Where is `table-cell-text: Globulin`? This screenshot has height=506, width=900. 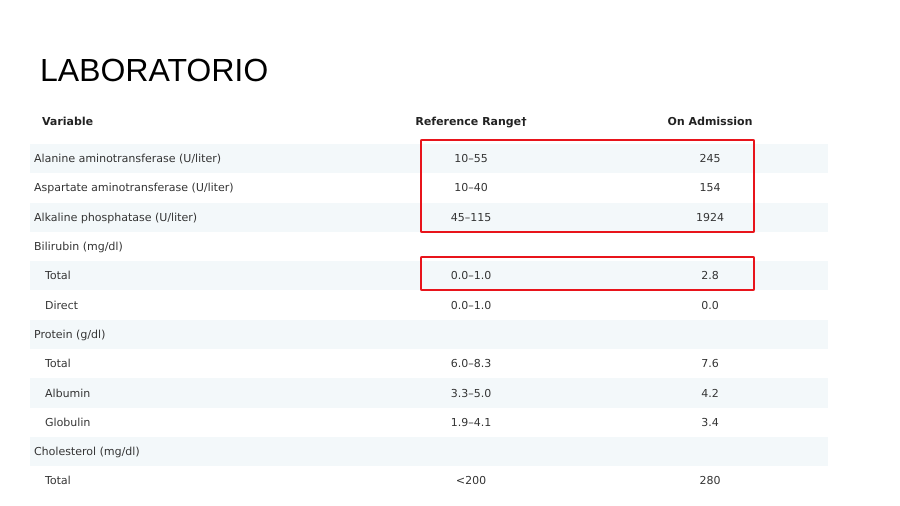
table-cell-text: Globulin is located at coordinates (68, 422).